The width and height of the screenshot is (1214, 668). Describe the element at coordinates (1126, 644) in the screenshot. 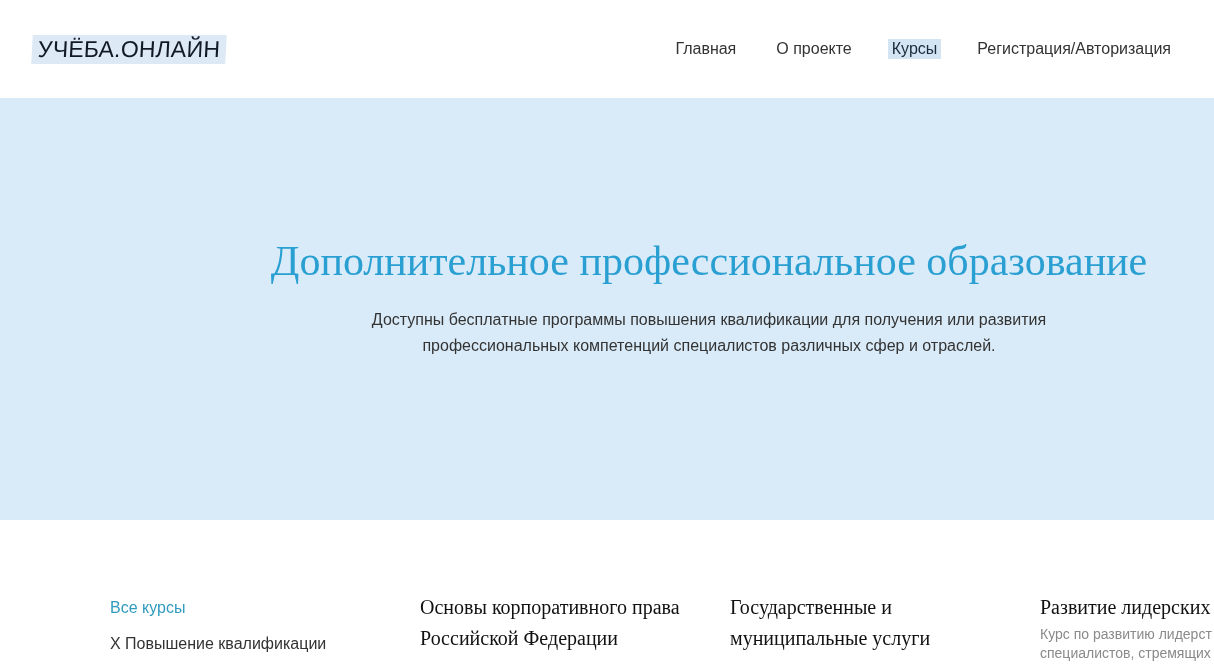

I see `course-description: Курс по развитию лидерст специалистов, стремящих` at that location.